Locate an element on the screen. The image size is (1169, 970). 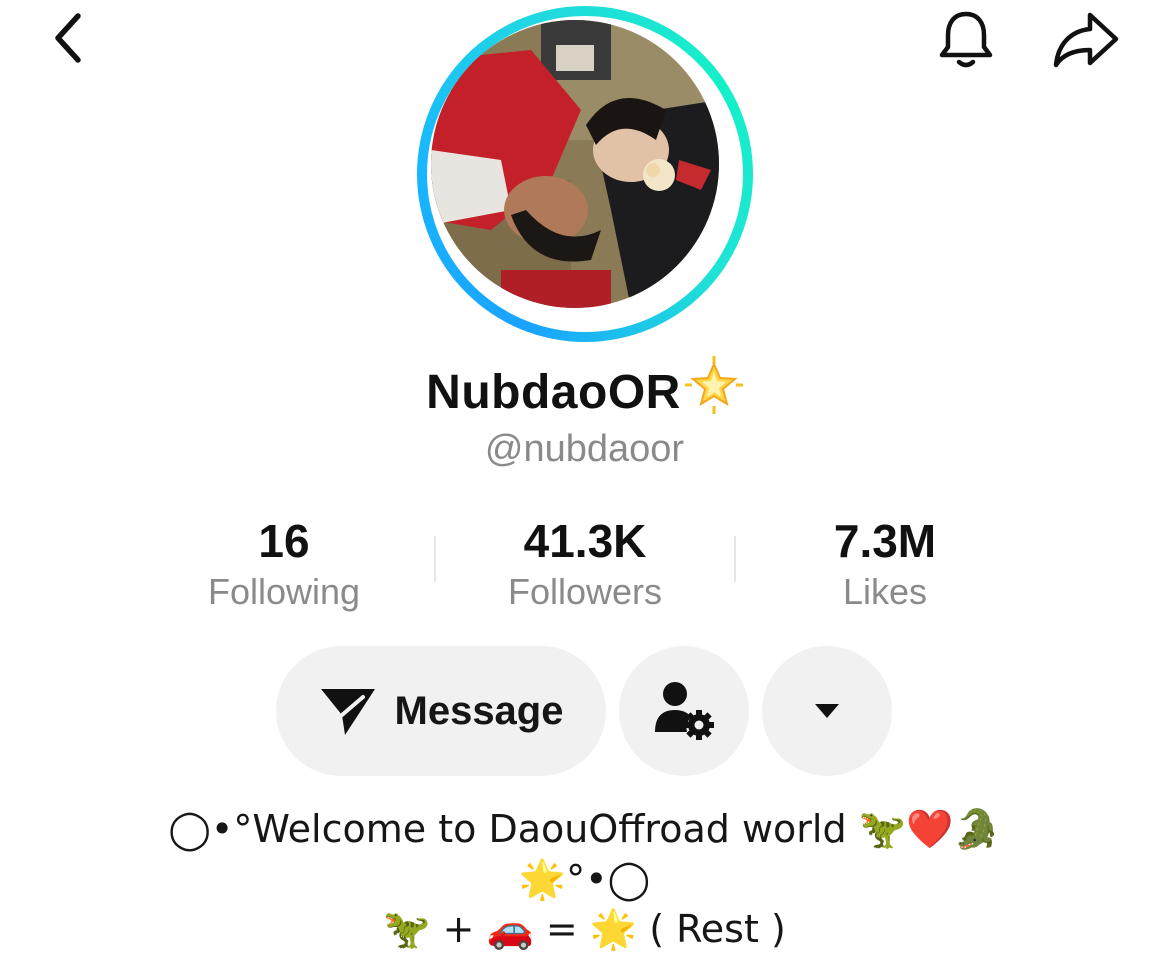
followers-count: 41.3K is located at coordinates (585, 541).